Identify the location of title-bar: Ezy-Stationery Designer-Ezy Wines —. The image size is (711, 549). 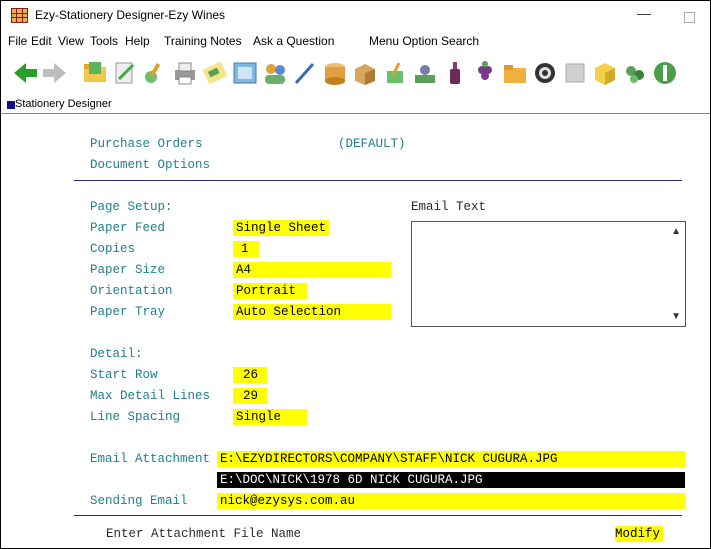
(355, 16).